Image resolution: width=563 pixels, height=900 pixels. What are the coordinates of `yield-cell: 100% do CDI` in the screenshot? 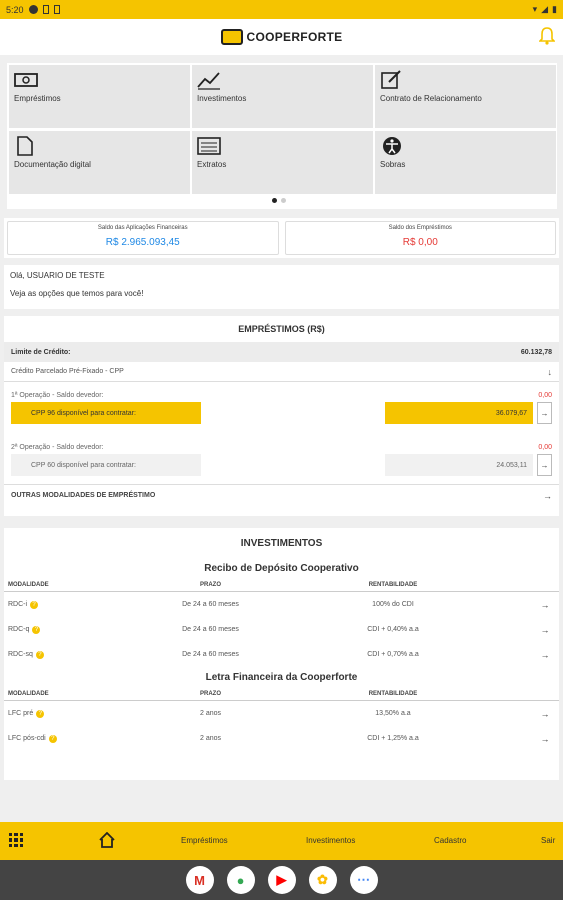 It's located at (393, 604).